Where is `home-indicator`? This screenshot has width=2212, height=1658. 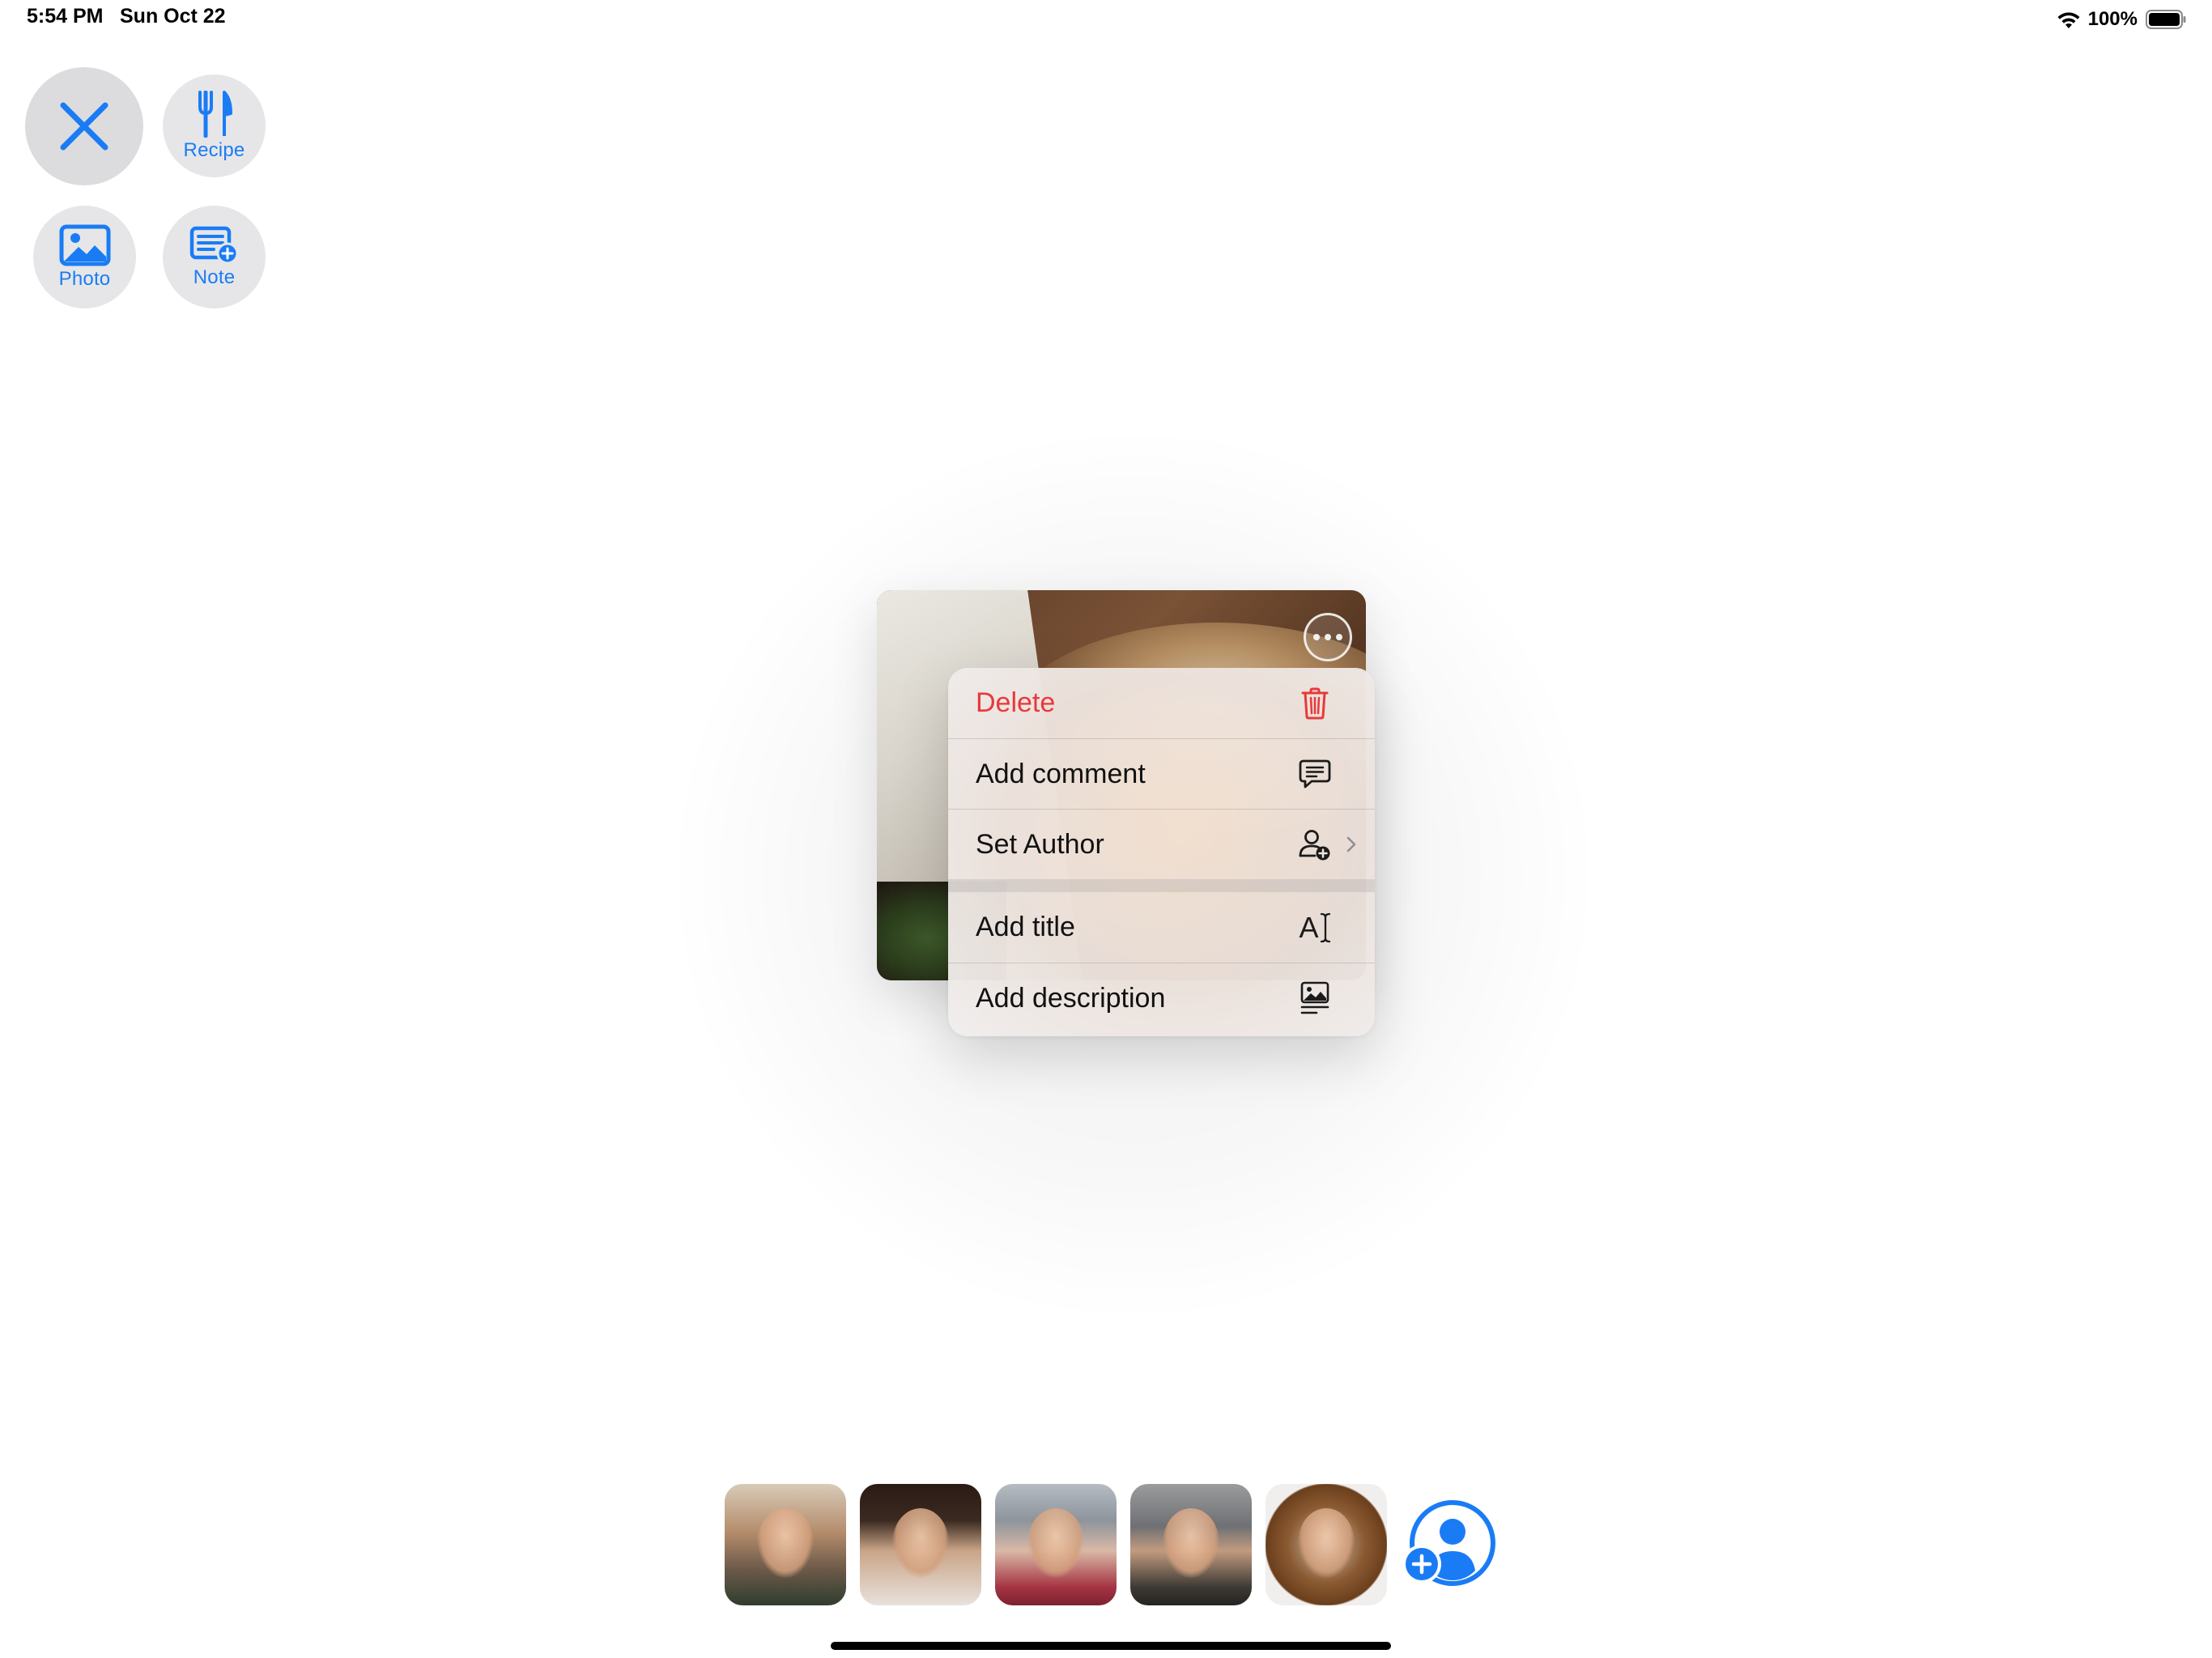 home-indicator is located at coordinates (1111, 1646).